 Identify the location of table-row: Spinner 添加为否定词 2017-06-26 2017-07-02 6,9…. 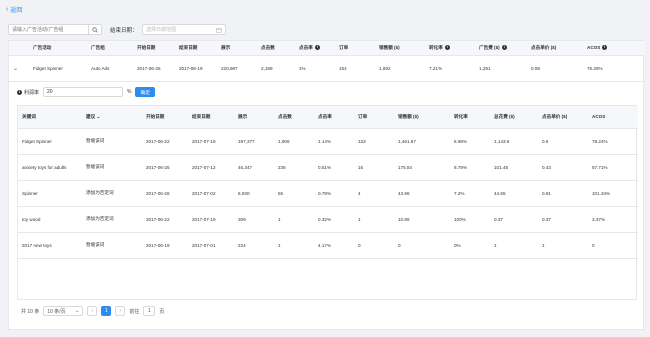
(328, 193).